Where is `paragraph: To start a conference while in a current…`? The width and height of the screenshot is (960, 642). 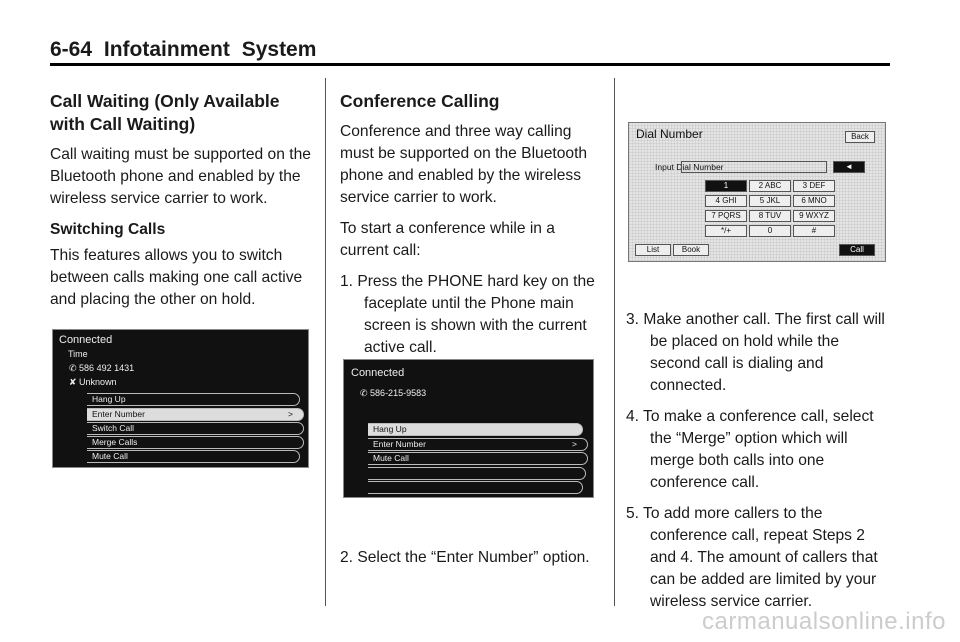
paragraph: To start a conference while in a current… is located at coordinates (447, 239).